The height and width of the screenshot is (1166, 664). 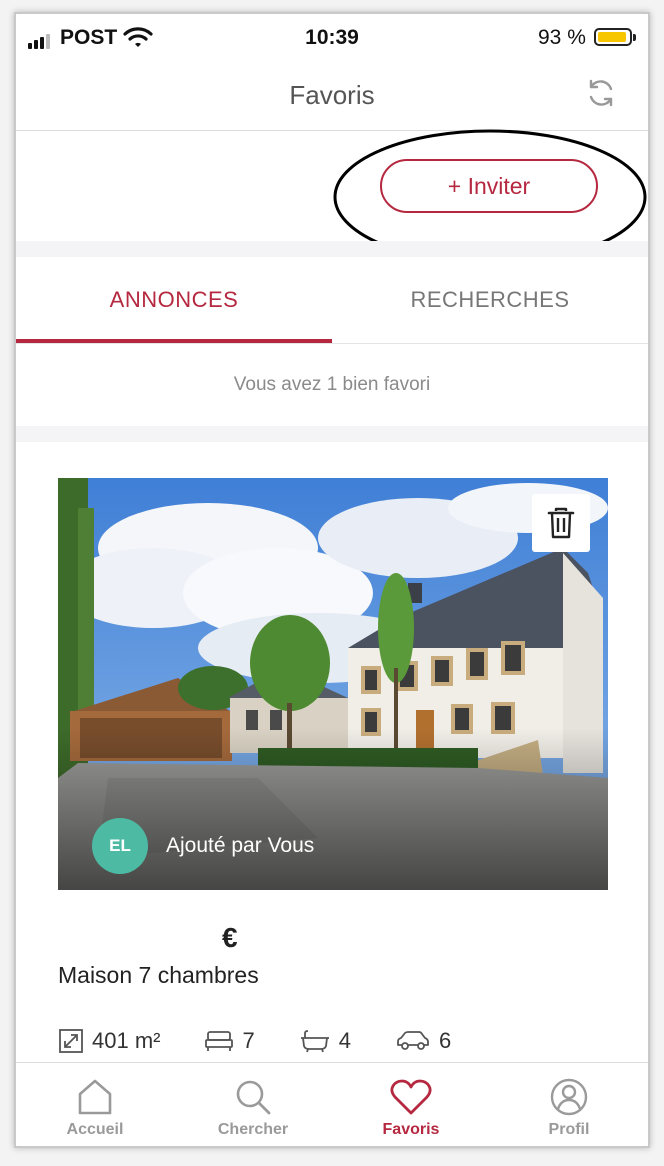 I want to click on nav-accueil: Accueil, so click(x=95, y=1104).